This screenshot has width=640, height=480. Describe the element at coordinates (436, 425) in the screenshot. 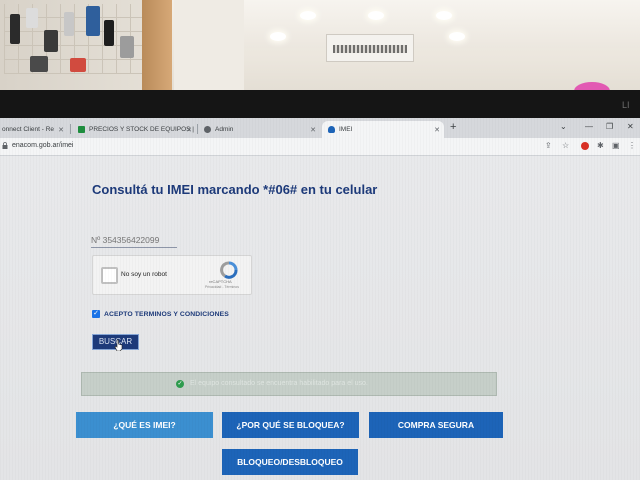

I see `safe-purchase-button: COMPRA SEGURA` at that location.